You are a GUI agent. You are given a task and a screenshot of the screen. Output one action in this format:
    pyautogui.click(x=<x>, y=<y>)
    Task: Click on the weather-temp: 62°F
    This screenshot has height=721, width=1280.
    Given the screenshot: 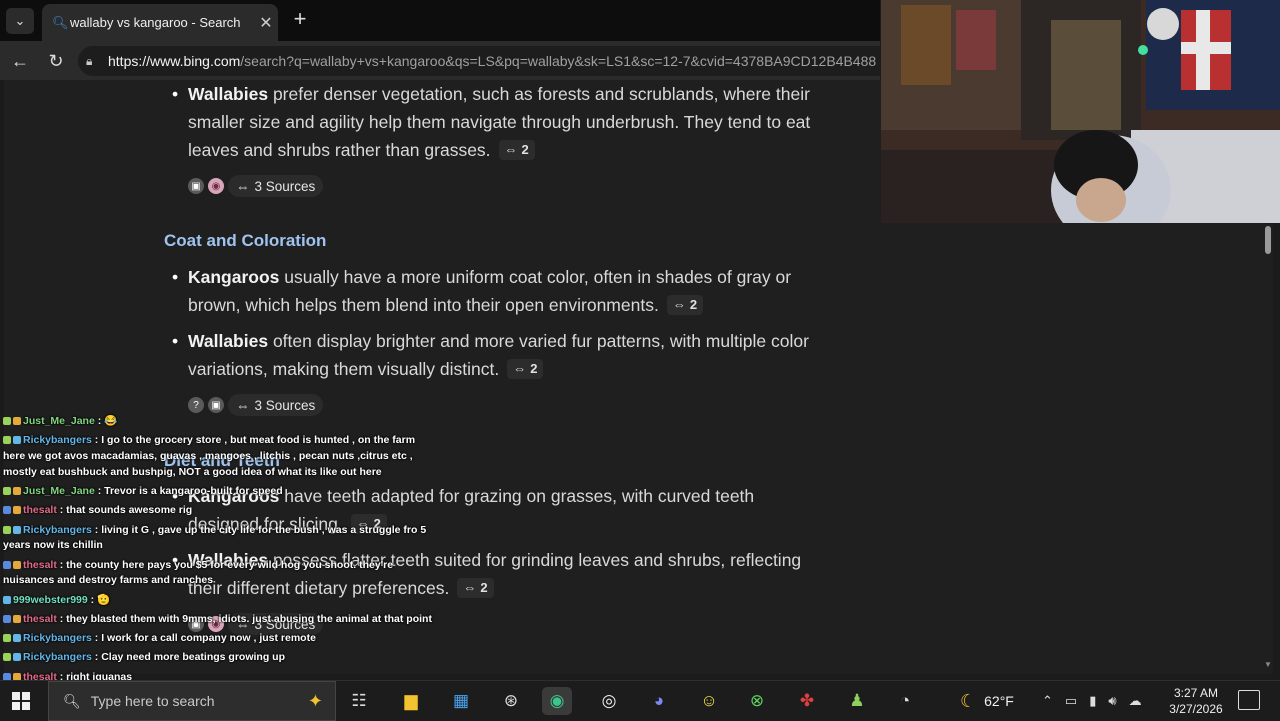 What is the action you would take?
    pyautogui.click(x=999, y=701)
    